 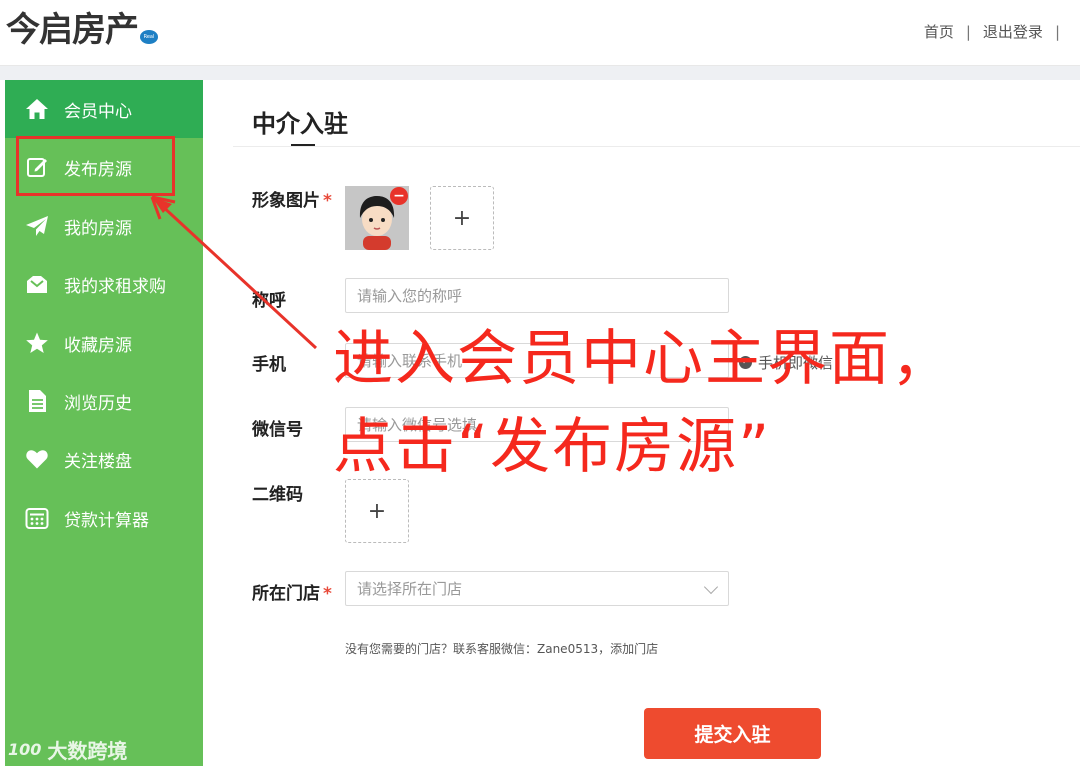 What do you see at coordinates (98, 111) in the screenshot?
I see `sidebar-item-label: 会员中心` at bounding box center [98, 111].